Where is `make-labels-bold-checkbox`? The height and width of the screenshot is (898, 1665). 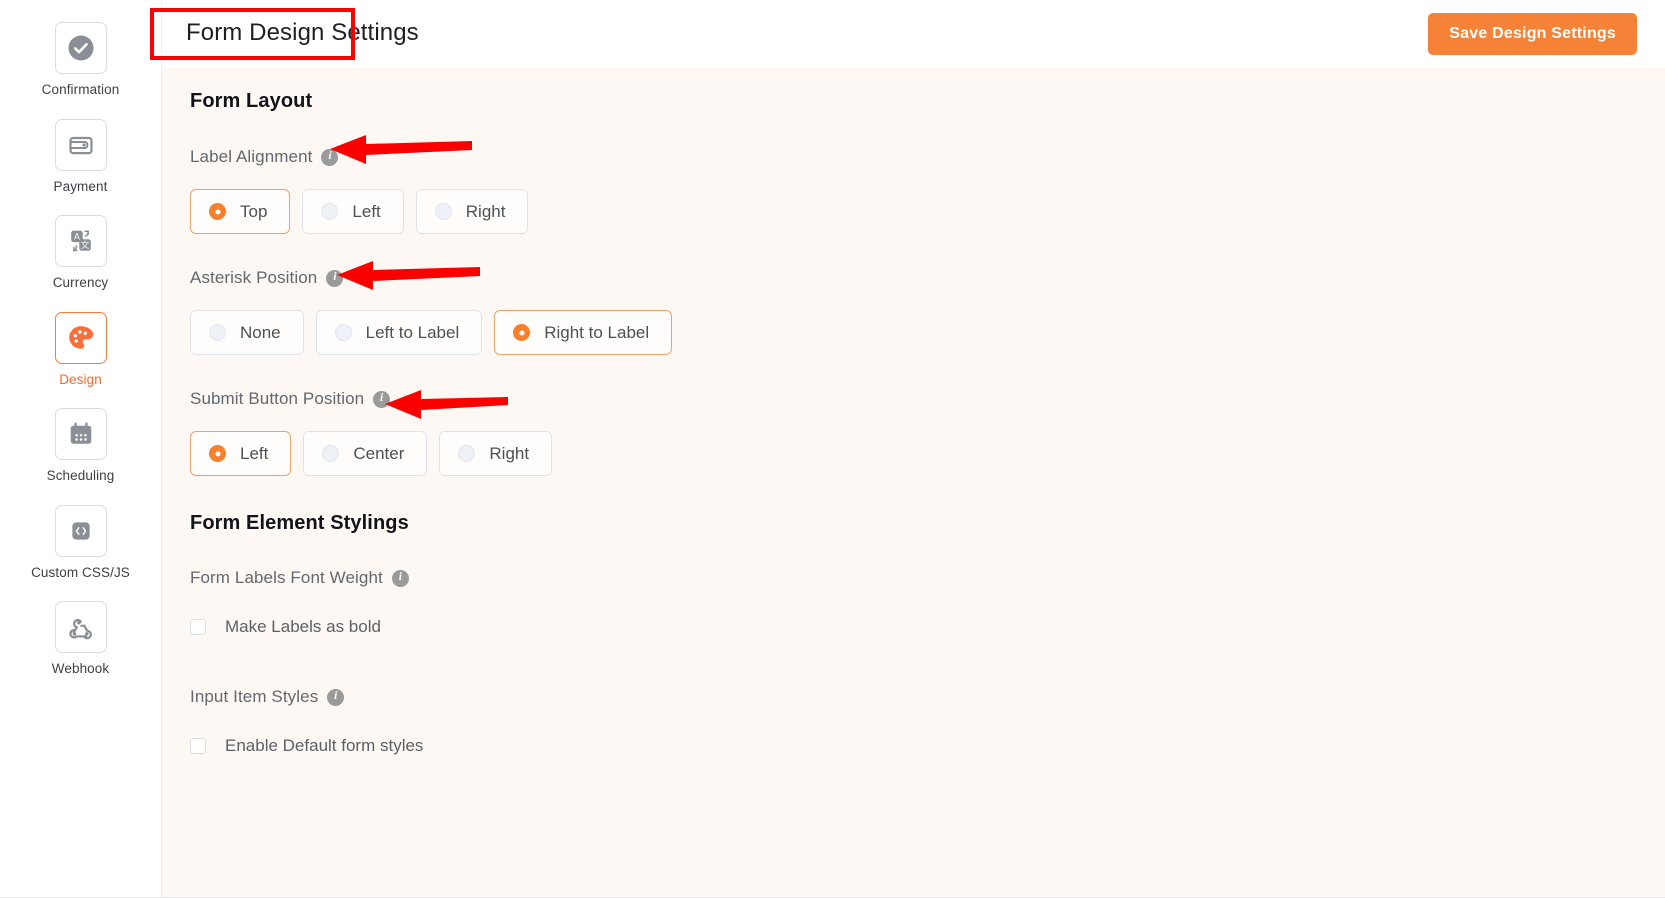
make-labels-bold-checkbox is located at coordinates (198, 626).